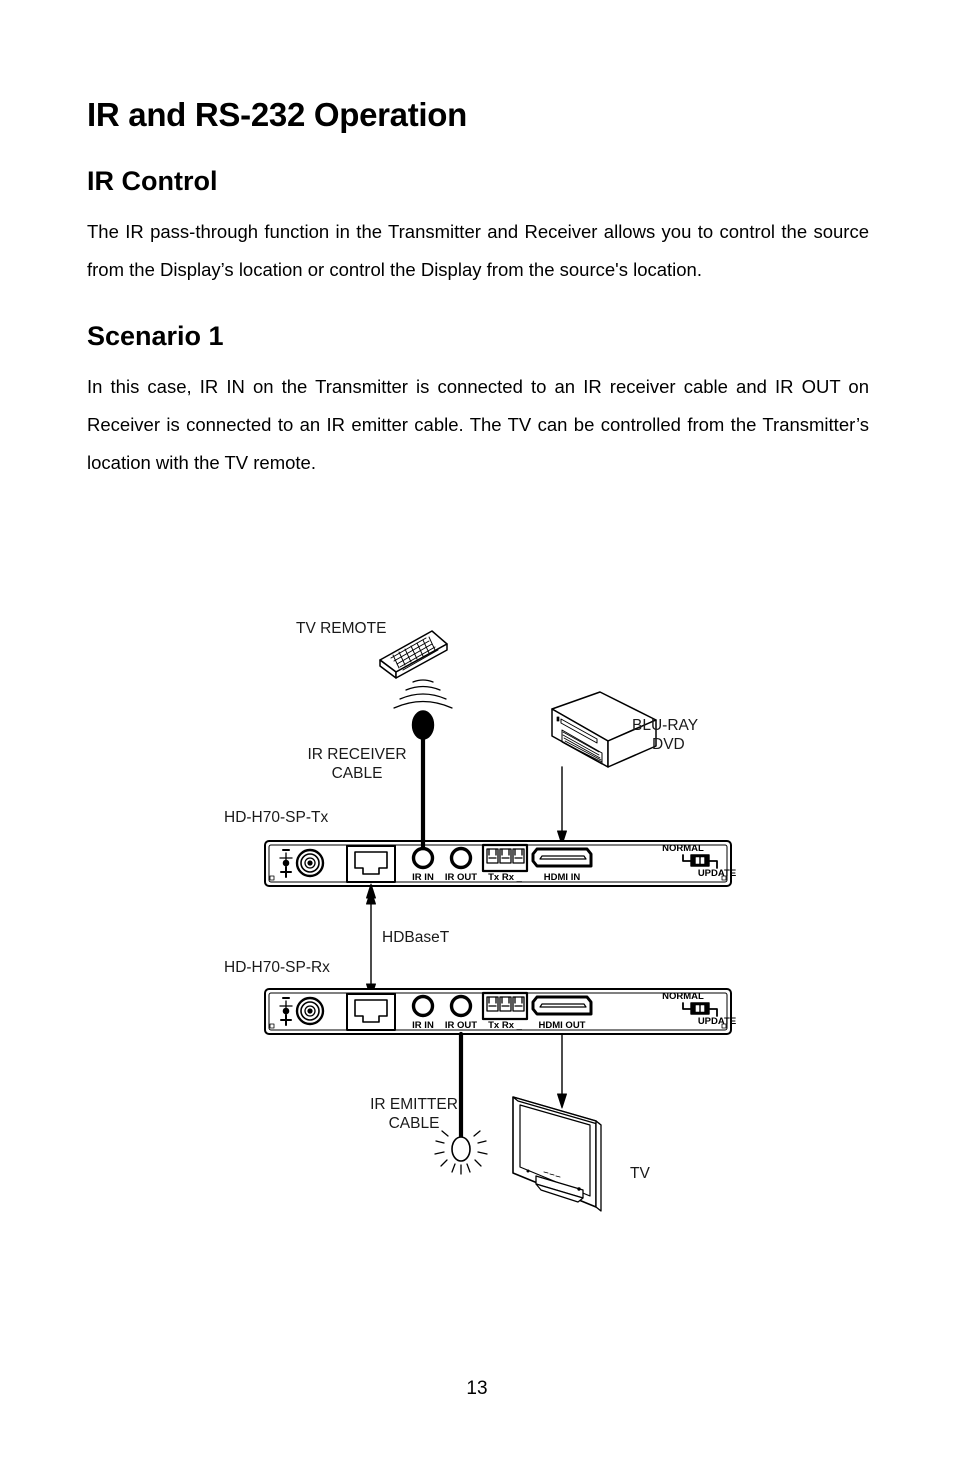 This screenshot has width=954, height=1475. Describe the element at coordinates (562, 1005) in the screenshot. I see `hdmi-out-port` at that location.